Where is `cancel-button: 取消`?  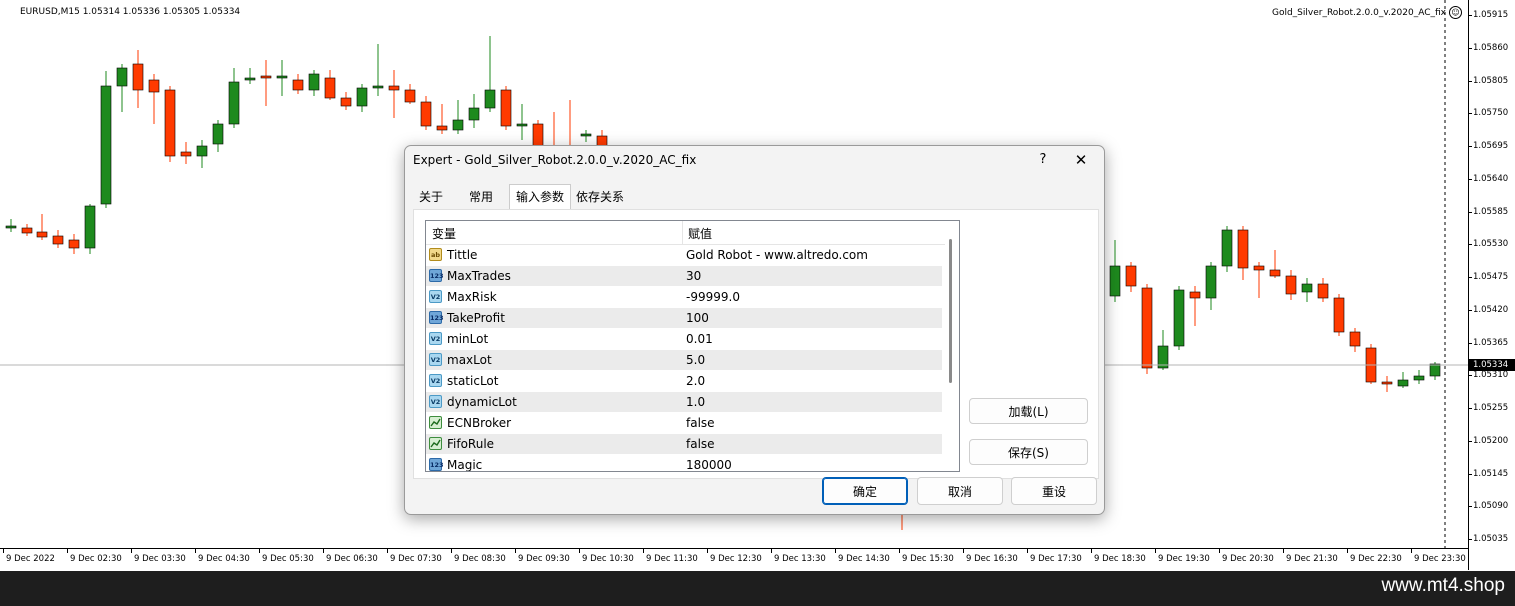
cancel-button: 取消 is located at coordinates (960, 491).